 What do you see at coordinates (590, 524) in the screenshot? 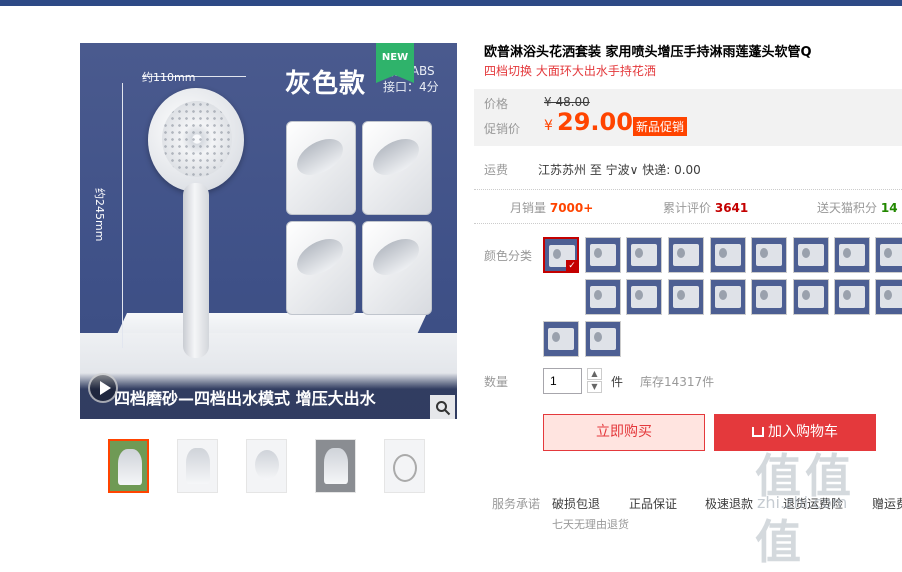
I see `cut-off-text: 七天无理由退货` at bounding box center [590, 524].